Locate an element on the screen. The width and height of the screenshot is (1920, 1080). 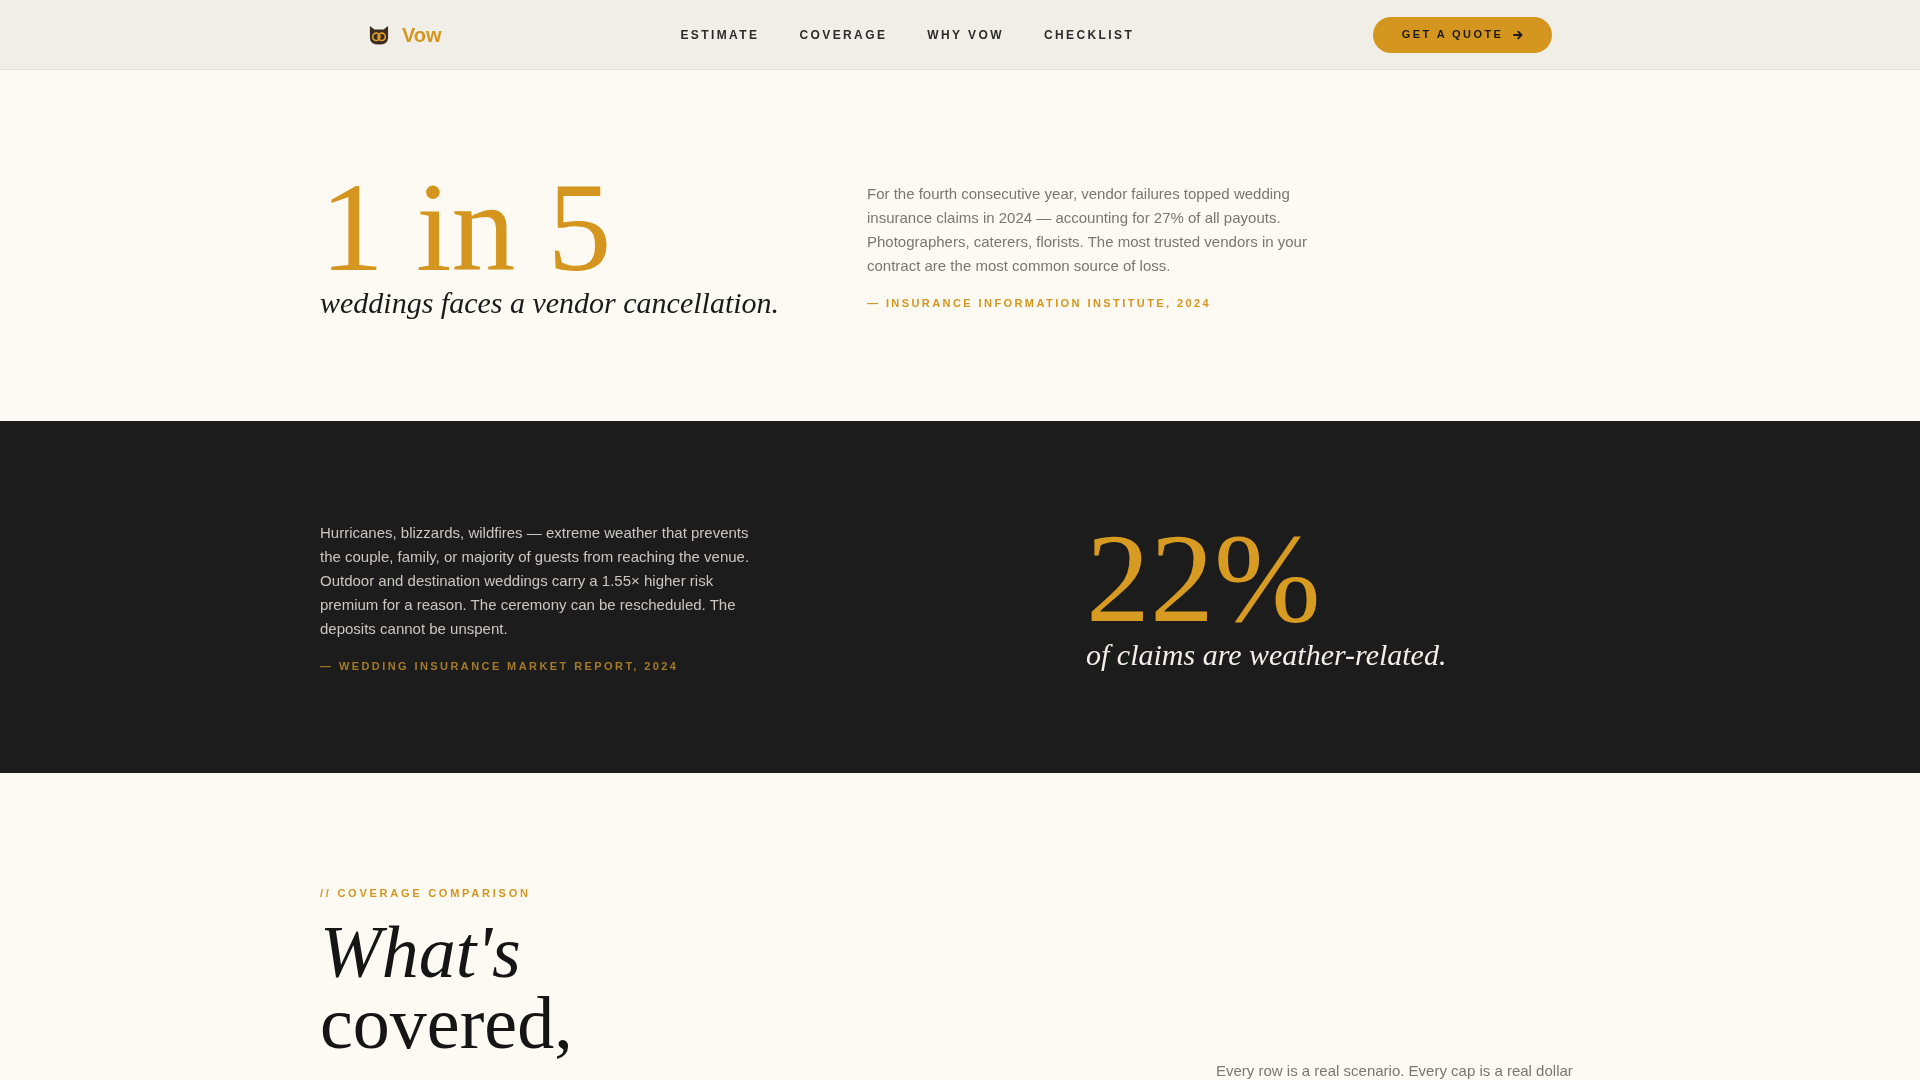
nav-link: WHY VOW is located at coordinates (965, 34).